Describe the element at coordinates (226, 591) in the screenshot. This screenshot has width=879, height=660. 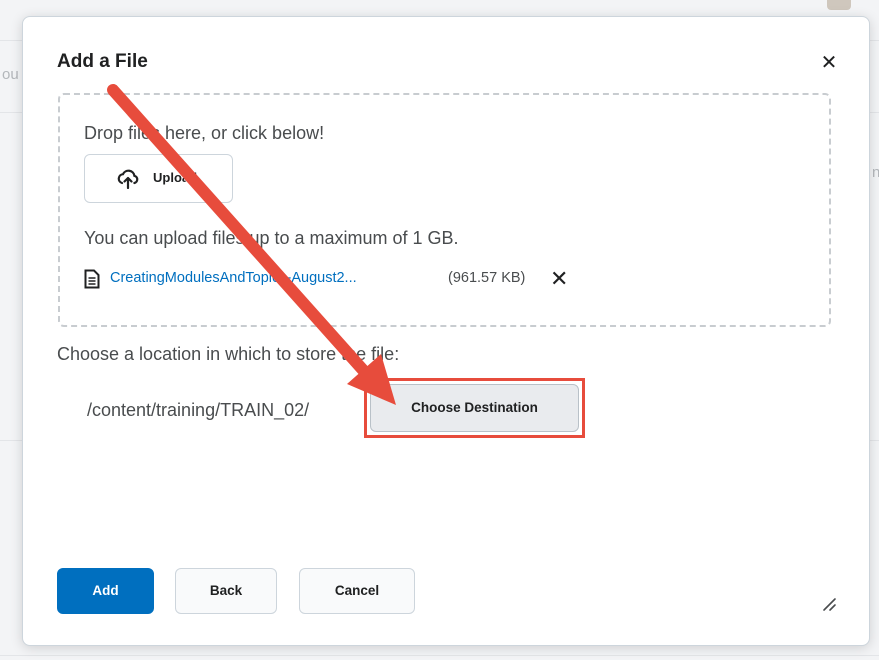
I see `back-button: Back` at that location.